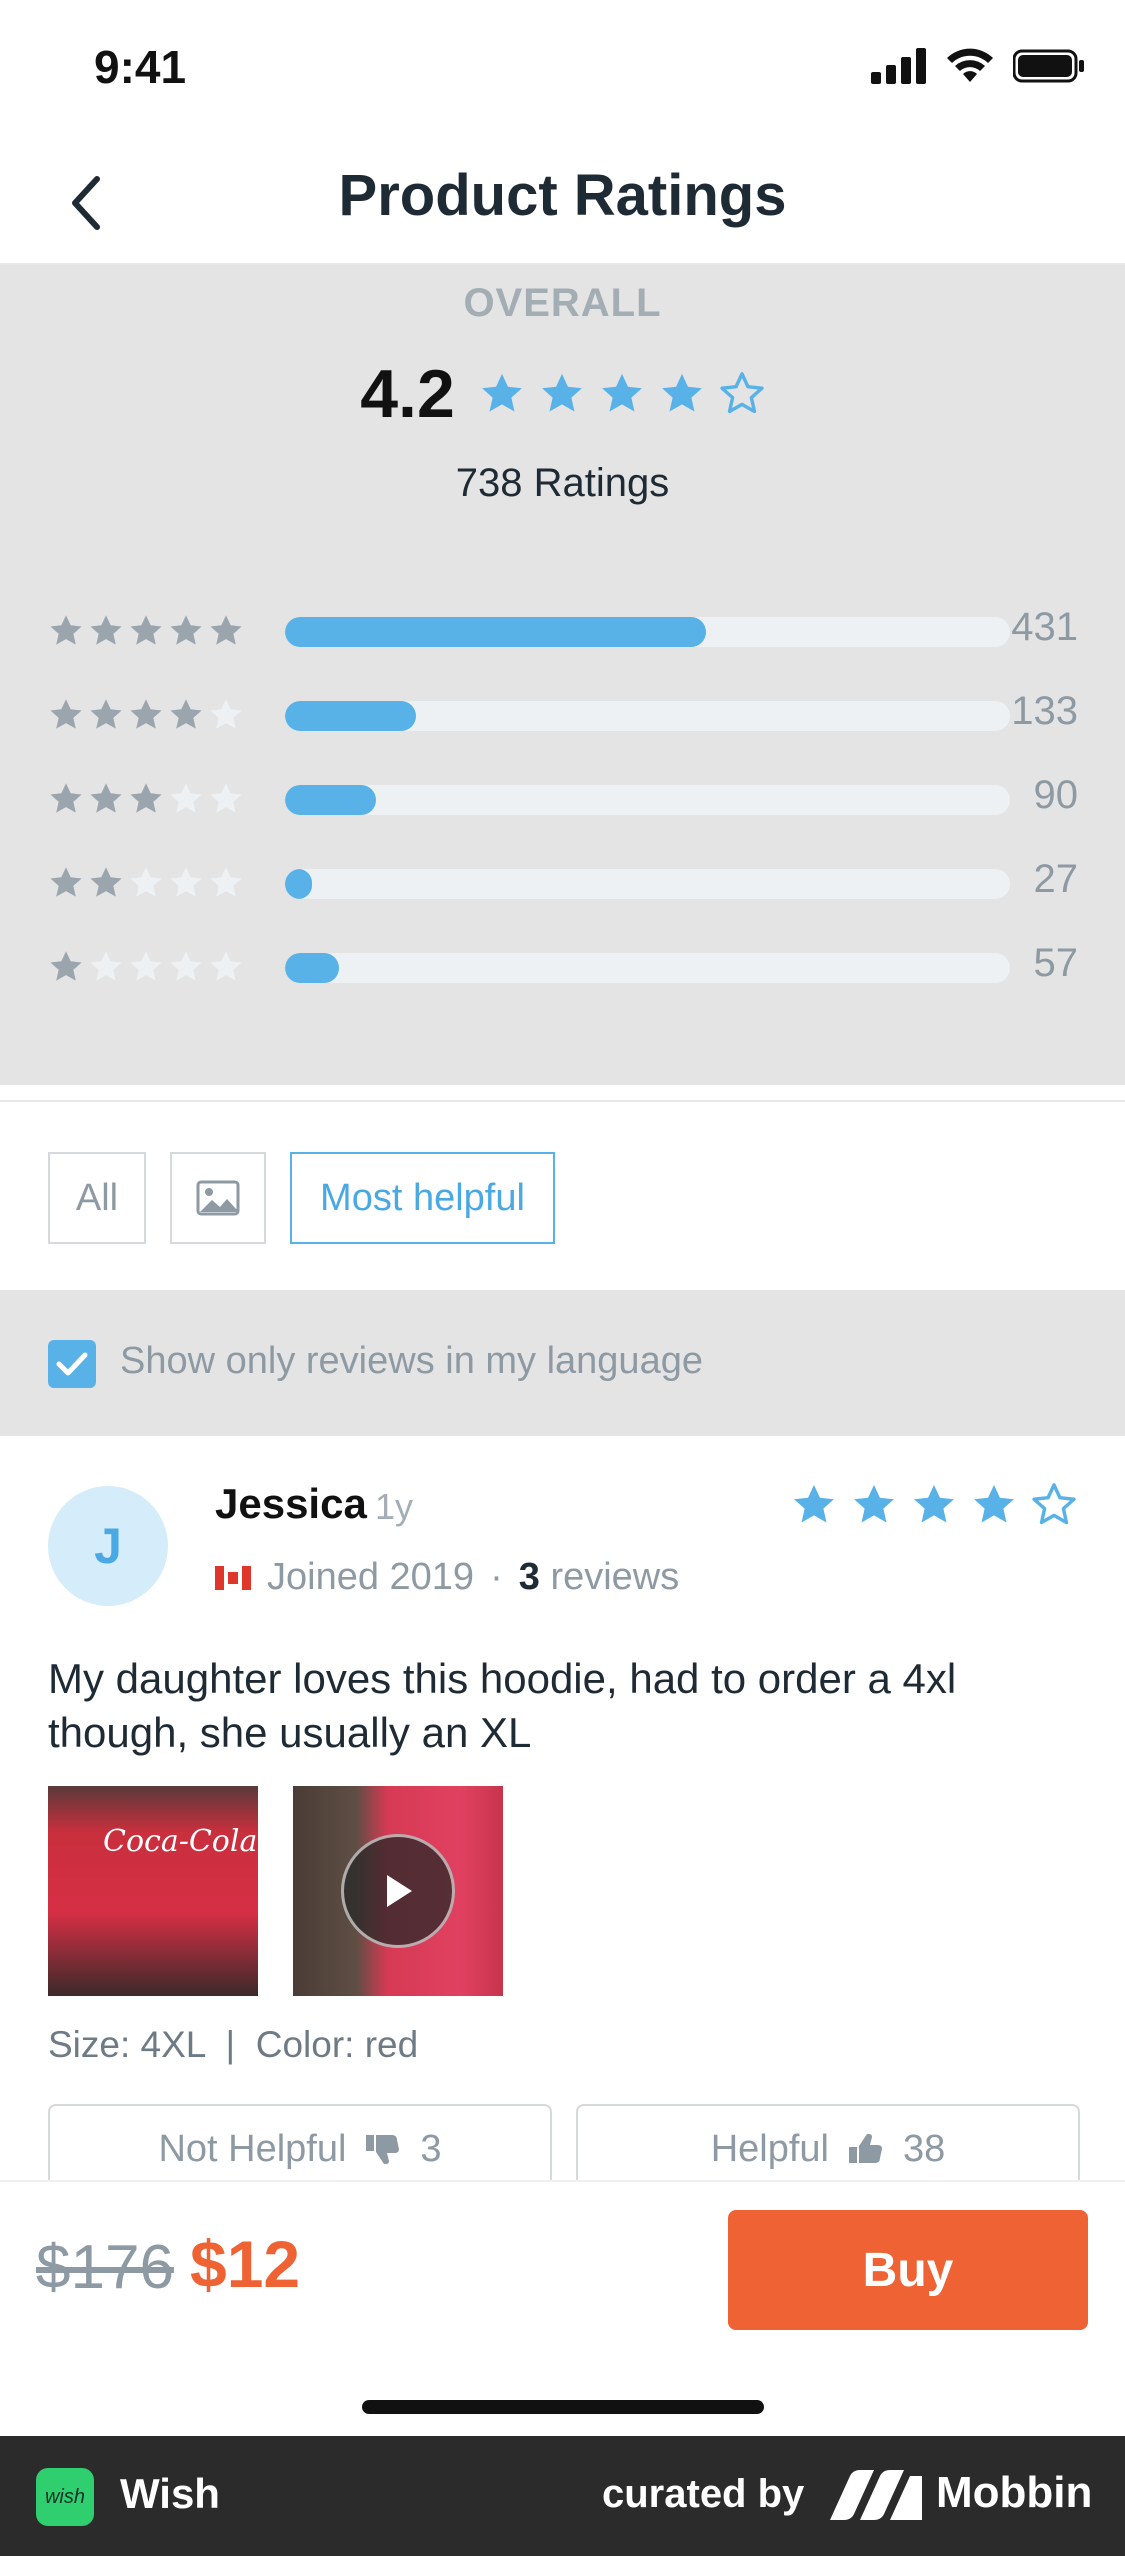 Image resolution: width=1125 pixels, height=2556 pixels. Describe the element at coordinates (431, 2148) in the screenshot. I see `not-helpful-count: 3` at that location.